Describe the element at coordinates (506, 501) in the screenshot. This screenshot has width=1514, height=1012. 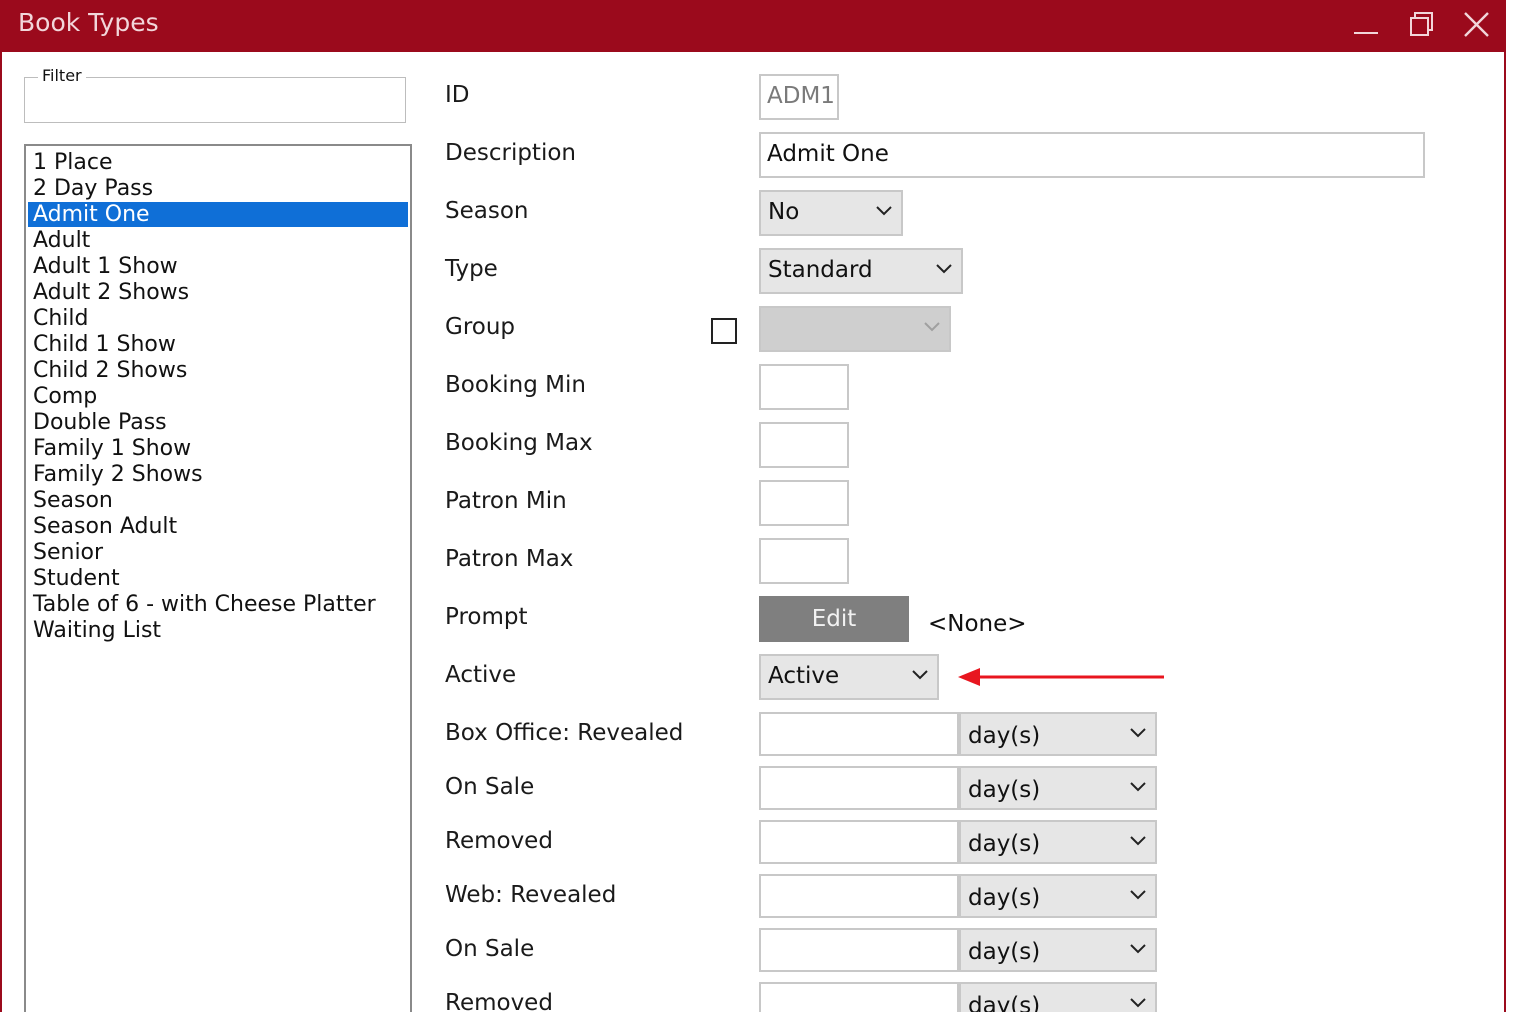
I see `patron-min-label: Patron Min` at that location.